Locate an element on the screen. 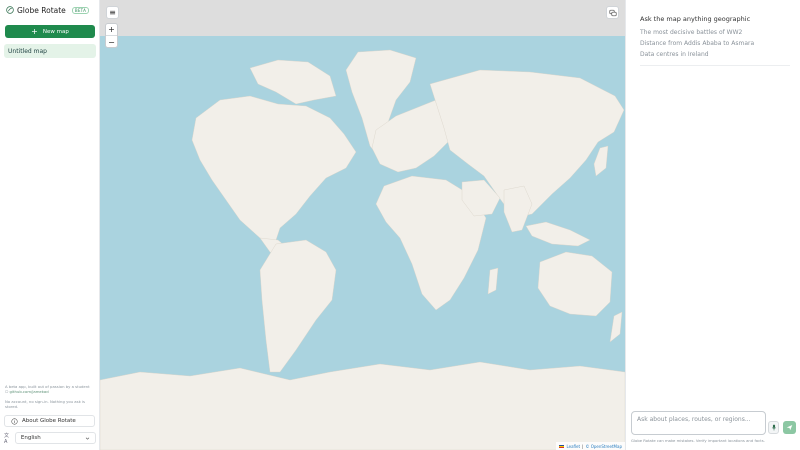 This screenshot has width=800, height=450. chat-heading: Ask the map anything geographic is located at coordinates (695, 19).